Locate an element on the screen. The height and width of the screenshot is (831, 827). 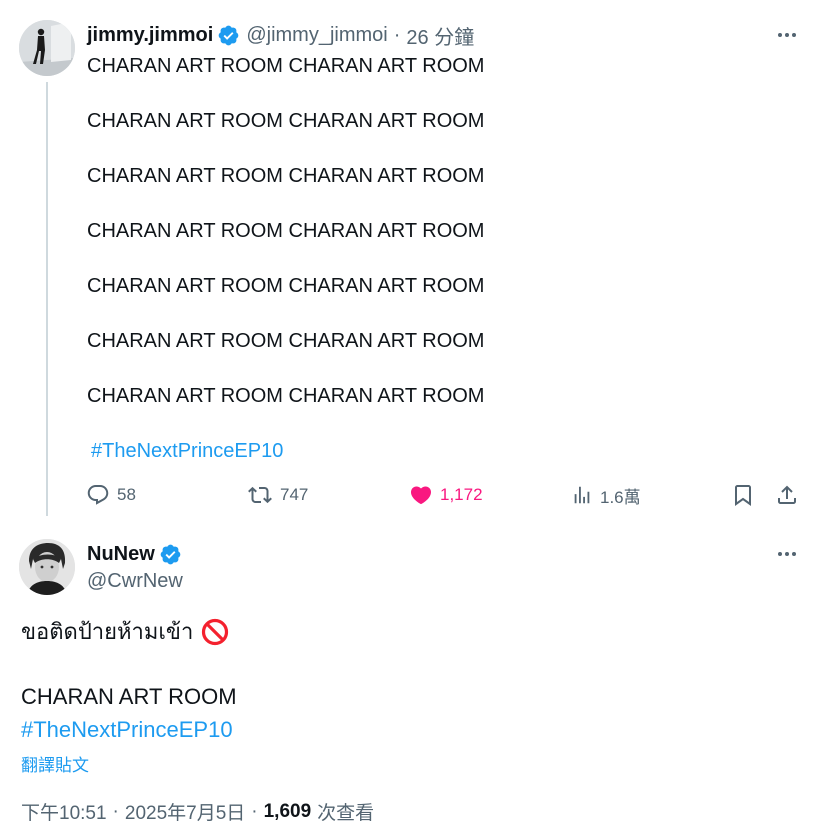
display-name: jimmy.jimmoi is located at coordinates (150, 35).